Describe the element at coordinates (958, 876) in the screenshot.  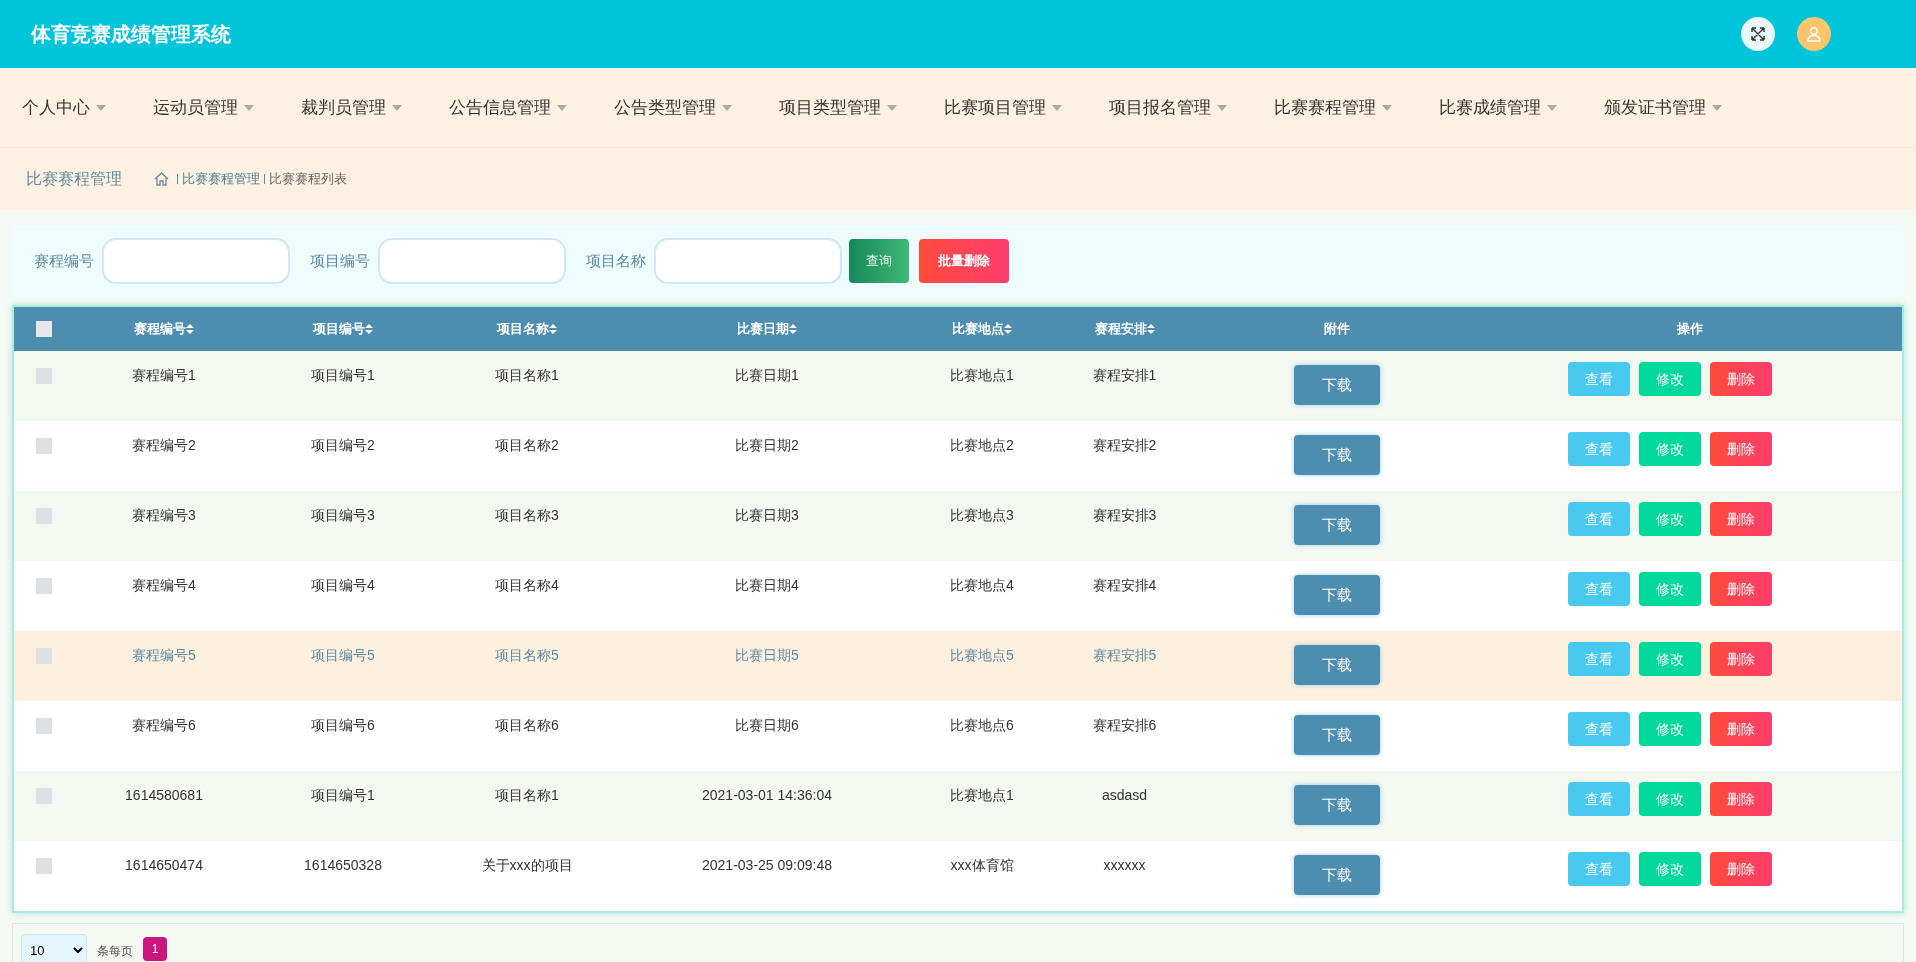
I see `table-row: 1614650474 1614650328 关于xxx的项目 2021-03-25 09:09:48 xxx体育馆 xxxxxx 下载 查看 修改 删除` at that location.